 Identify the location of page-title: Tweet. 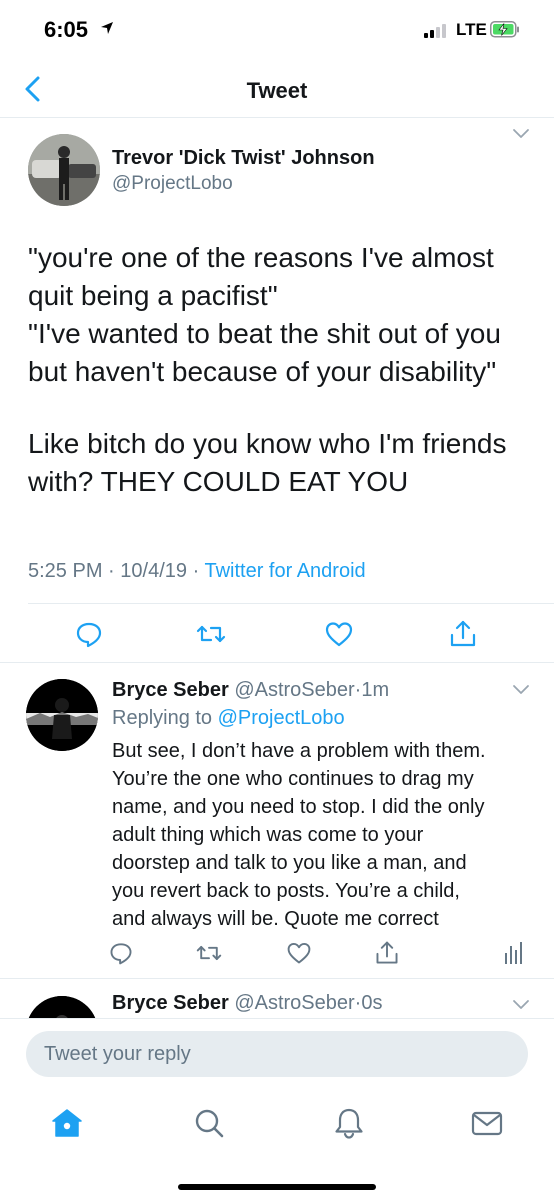
(277, 90).